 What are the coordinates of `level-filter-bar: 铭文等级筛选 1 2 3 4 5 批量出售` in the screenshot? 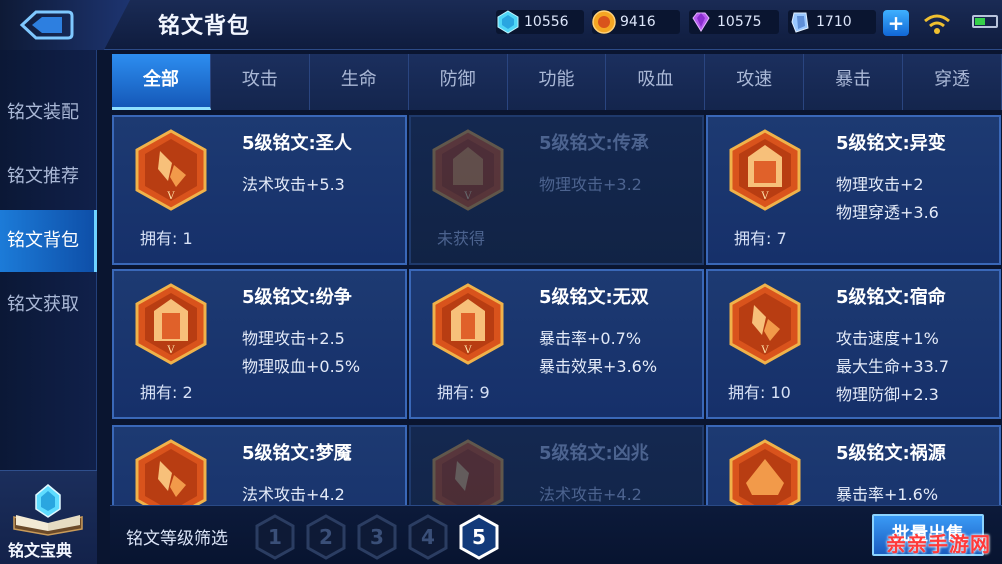 It's located at (556, 534).